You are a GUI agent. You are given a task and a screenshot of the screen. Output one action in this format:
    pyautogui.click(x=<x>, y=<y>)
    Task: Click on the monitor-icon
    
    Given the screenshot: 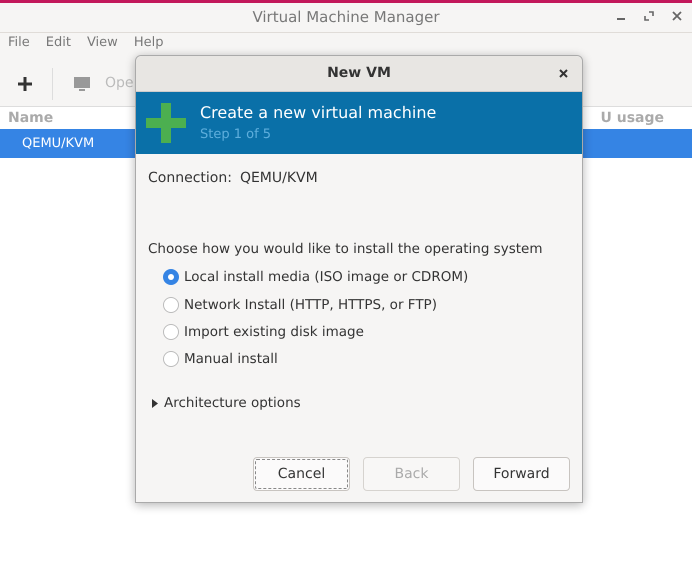 What is the action you would take?
    pyautogui.click(x=82, y=84)
    